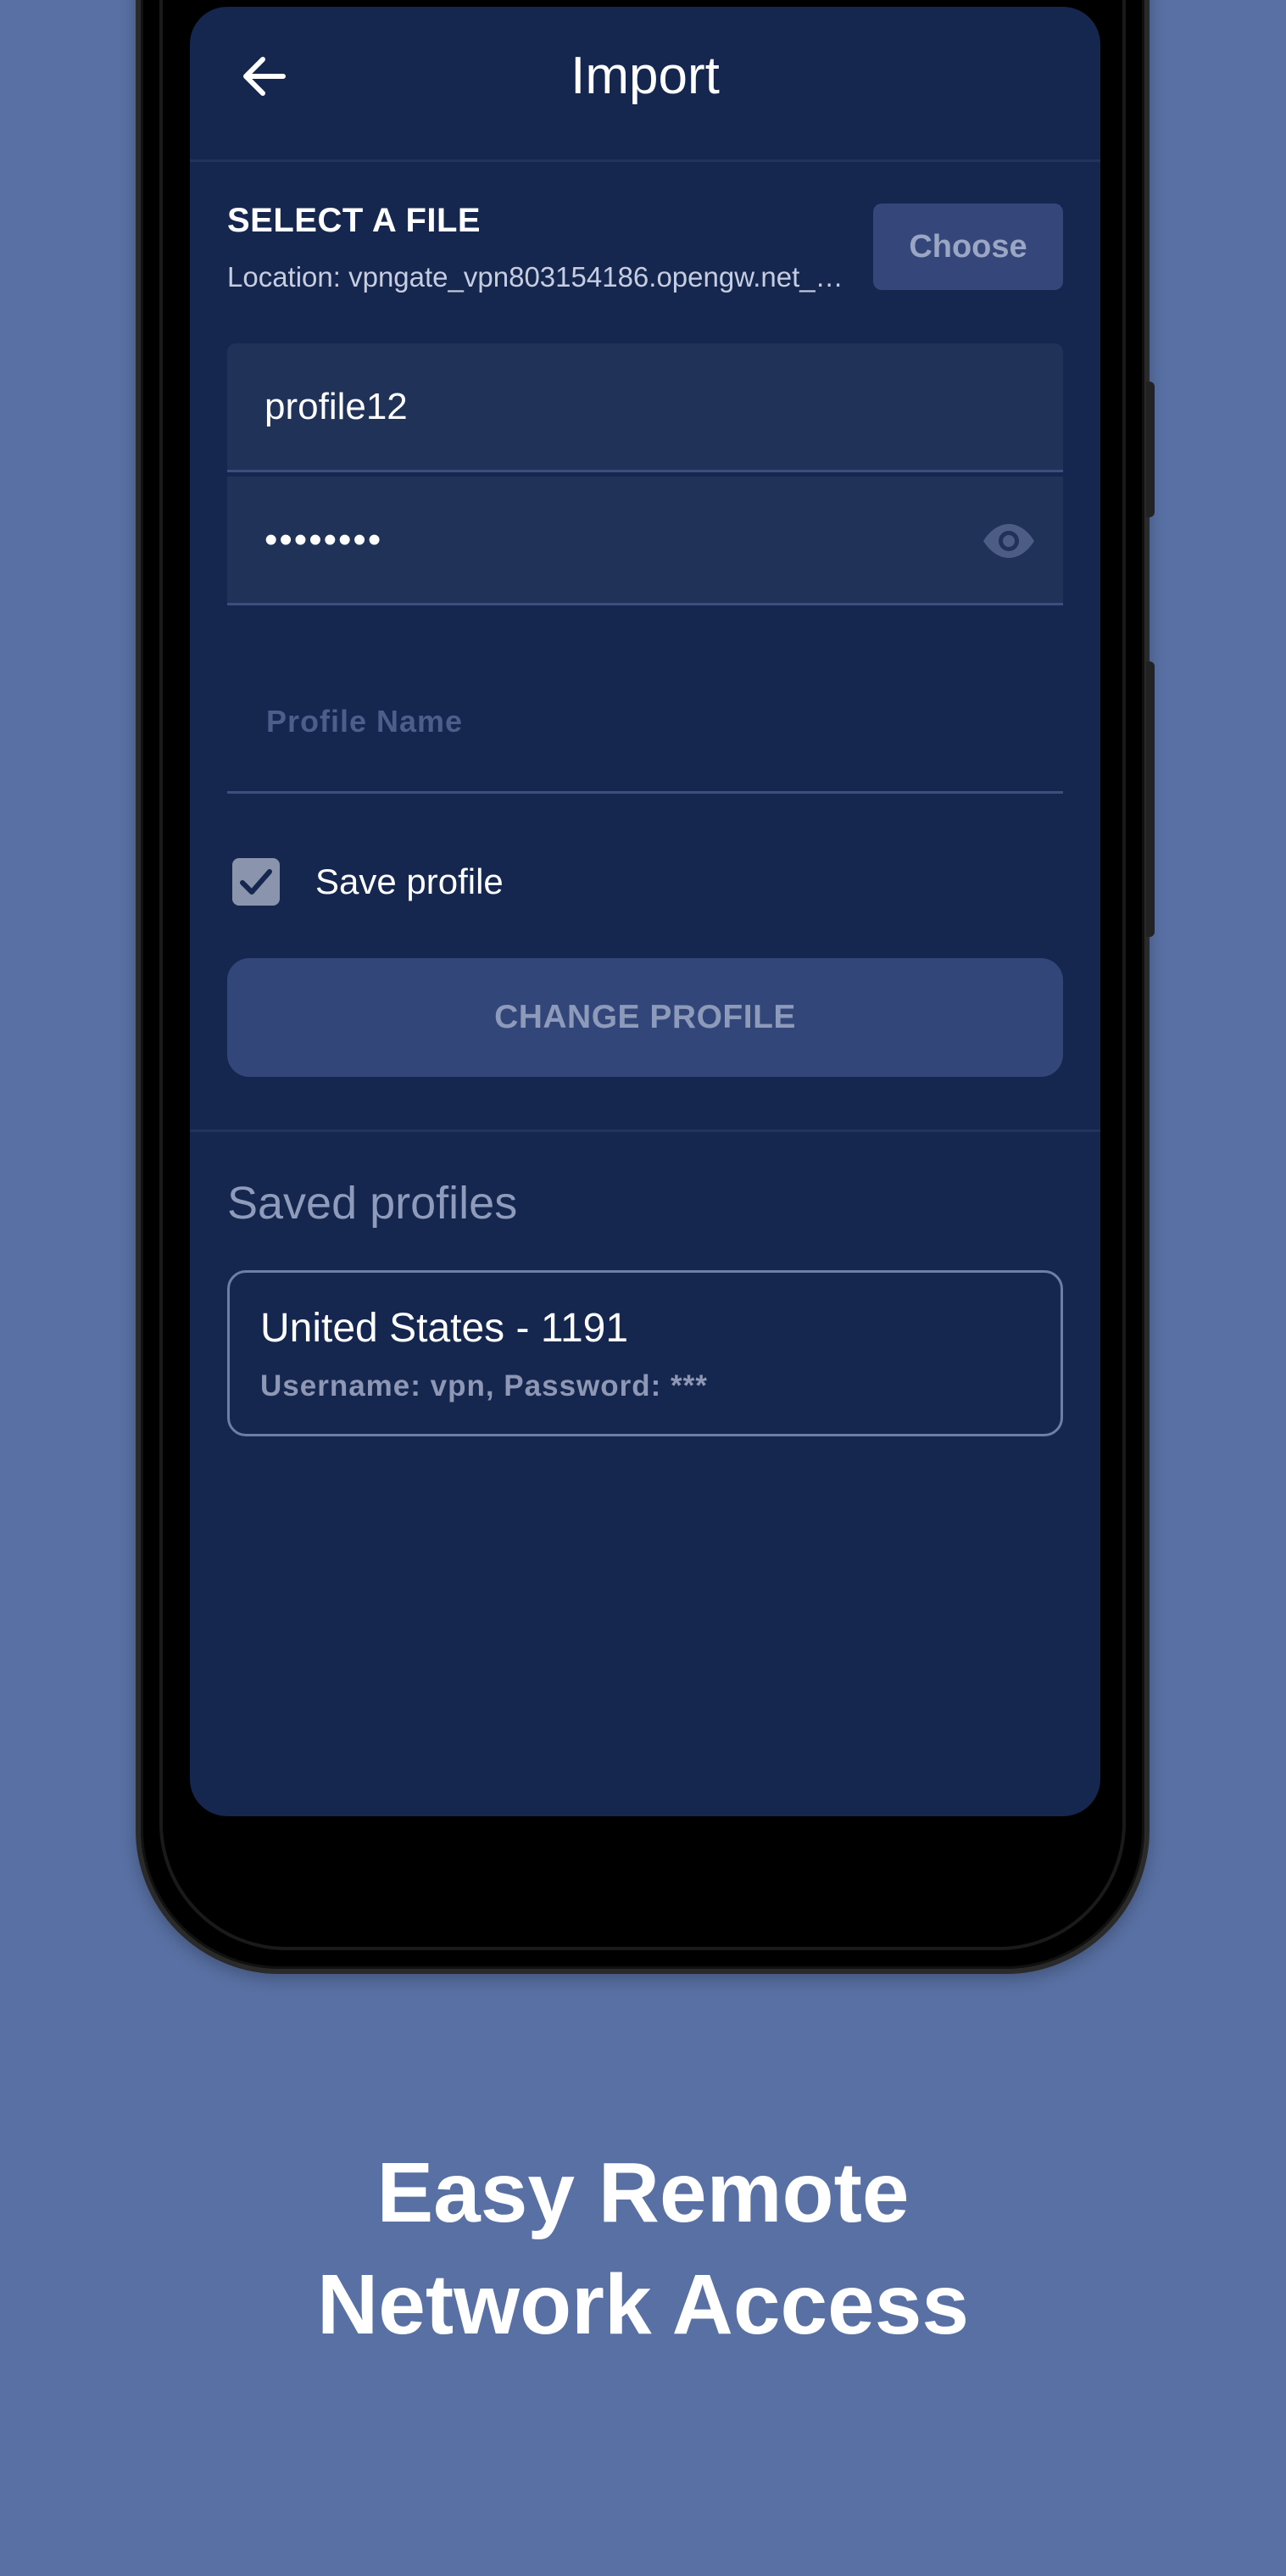 The height and width of the screenshot is (2576, 1286). What do you see at coordinates (968, 247) in the screenshot?
I see `choose-button: Choose` at bounding box center [968, 247].